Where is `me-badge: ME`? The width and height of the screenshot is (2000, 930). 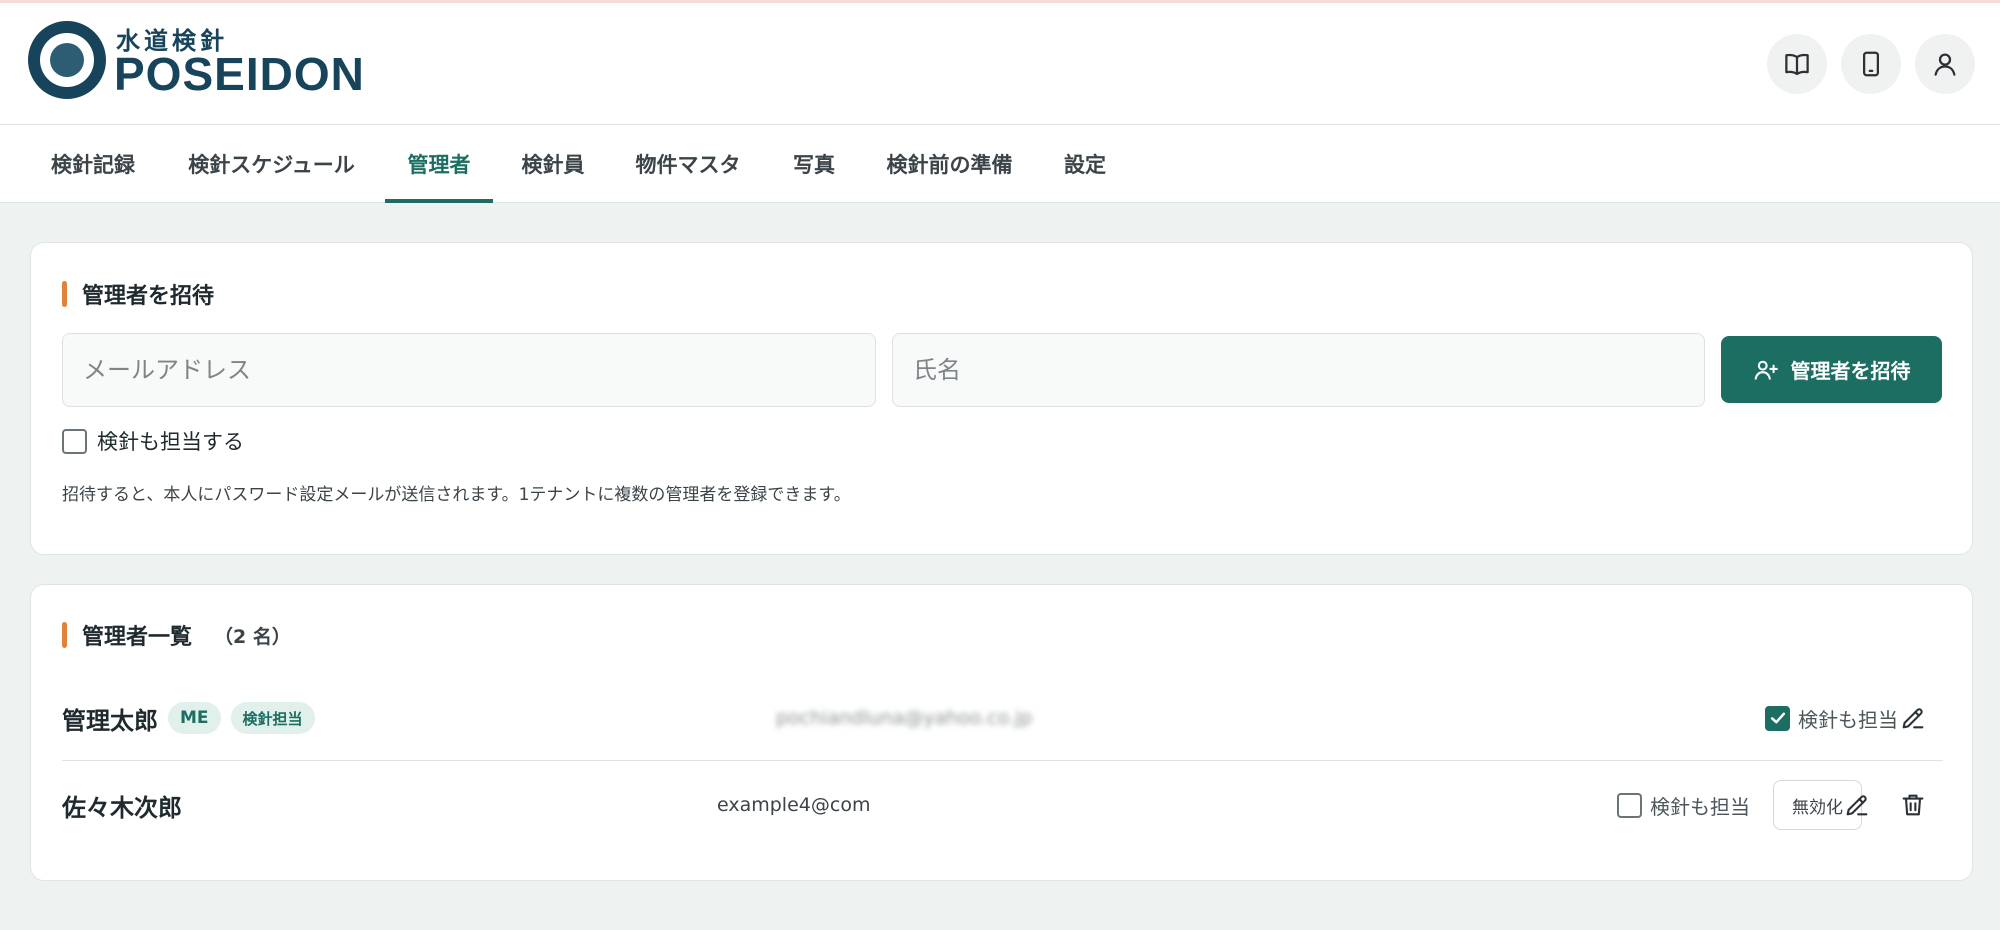 me-badge: ME is located at coordinates (194, 718).